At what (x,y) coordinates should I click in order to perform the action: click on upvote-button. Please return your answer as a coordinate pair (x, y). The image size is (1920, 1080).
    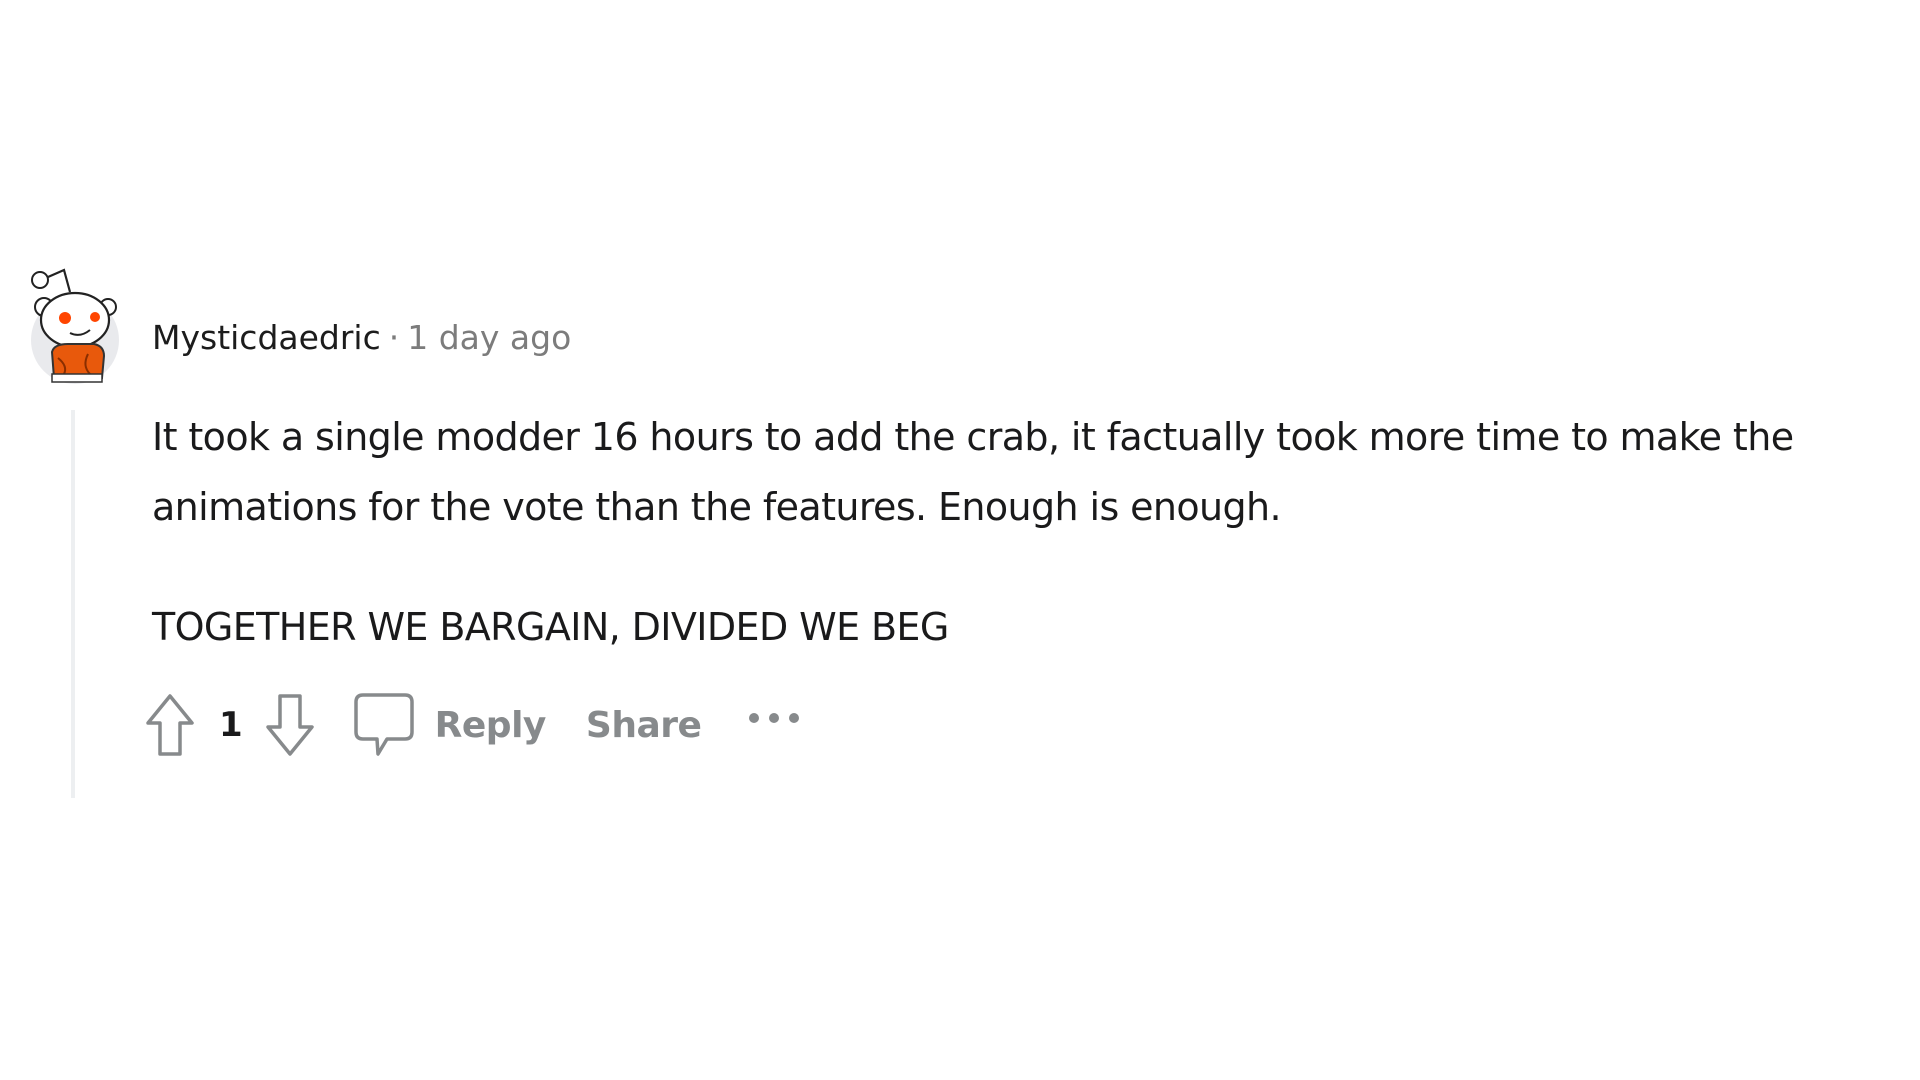
    Looking at the image, I should click on (170, 725).